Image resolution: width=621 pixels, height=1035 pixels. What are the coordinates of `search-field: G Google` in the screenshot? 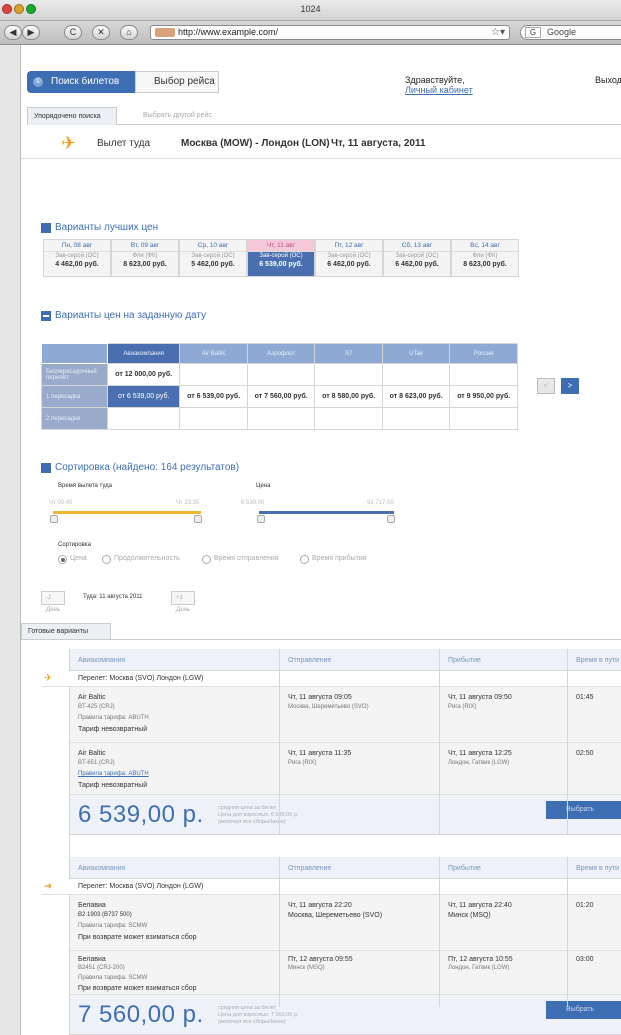 It's located at (570, 32).